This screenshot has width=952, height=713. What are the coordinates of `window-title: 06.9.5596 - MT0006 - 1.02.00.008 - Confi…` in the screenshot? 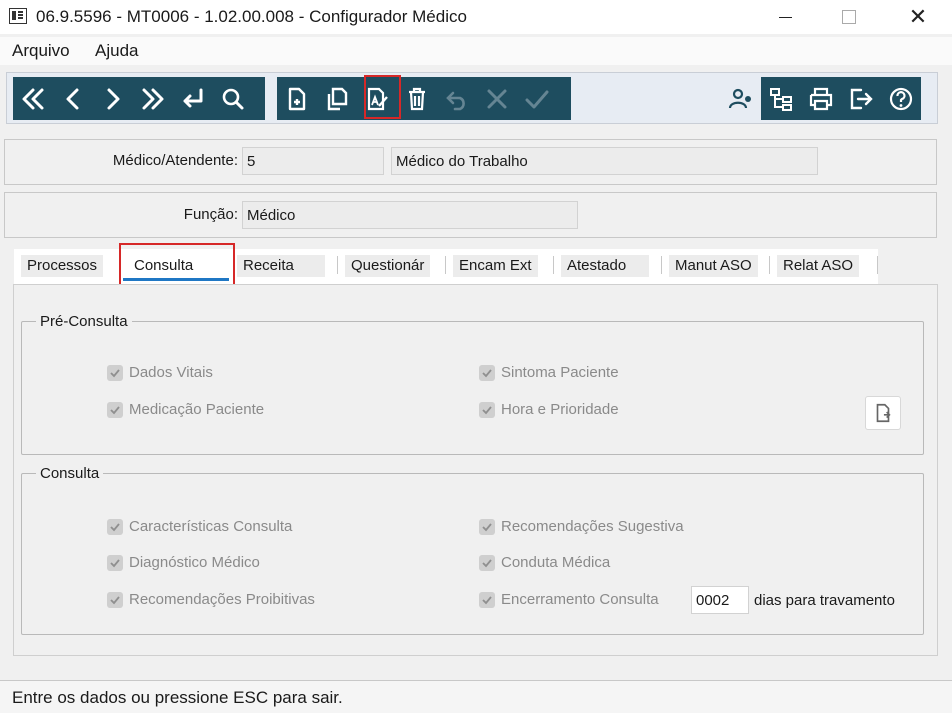 It's located at (251, 16).